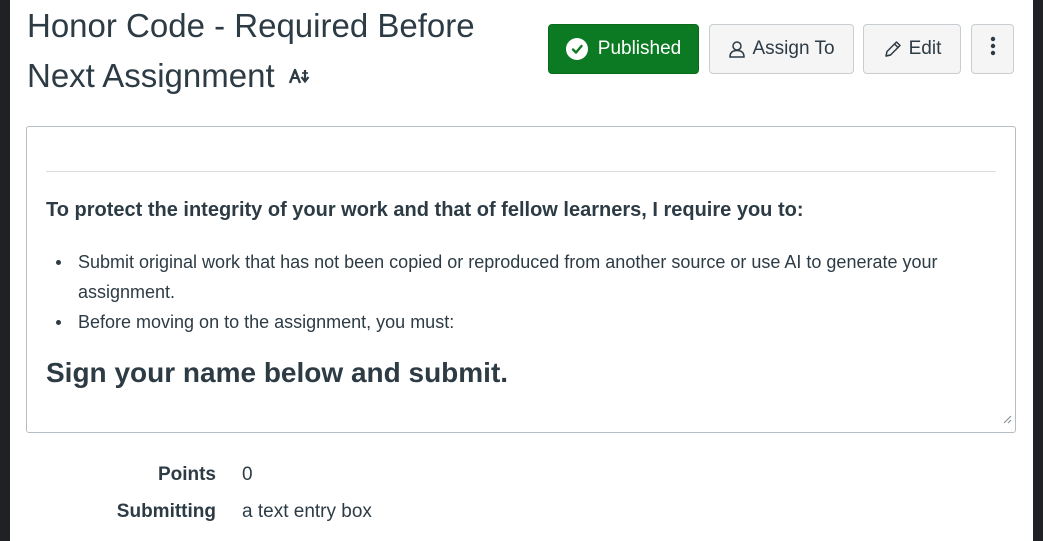  What do you see at coordinates (925, 48) in the screenshot?
I see `edit-label: Edit` at bounding box center [925, 48].